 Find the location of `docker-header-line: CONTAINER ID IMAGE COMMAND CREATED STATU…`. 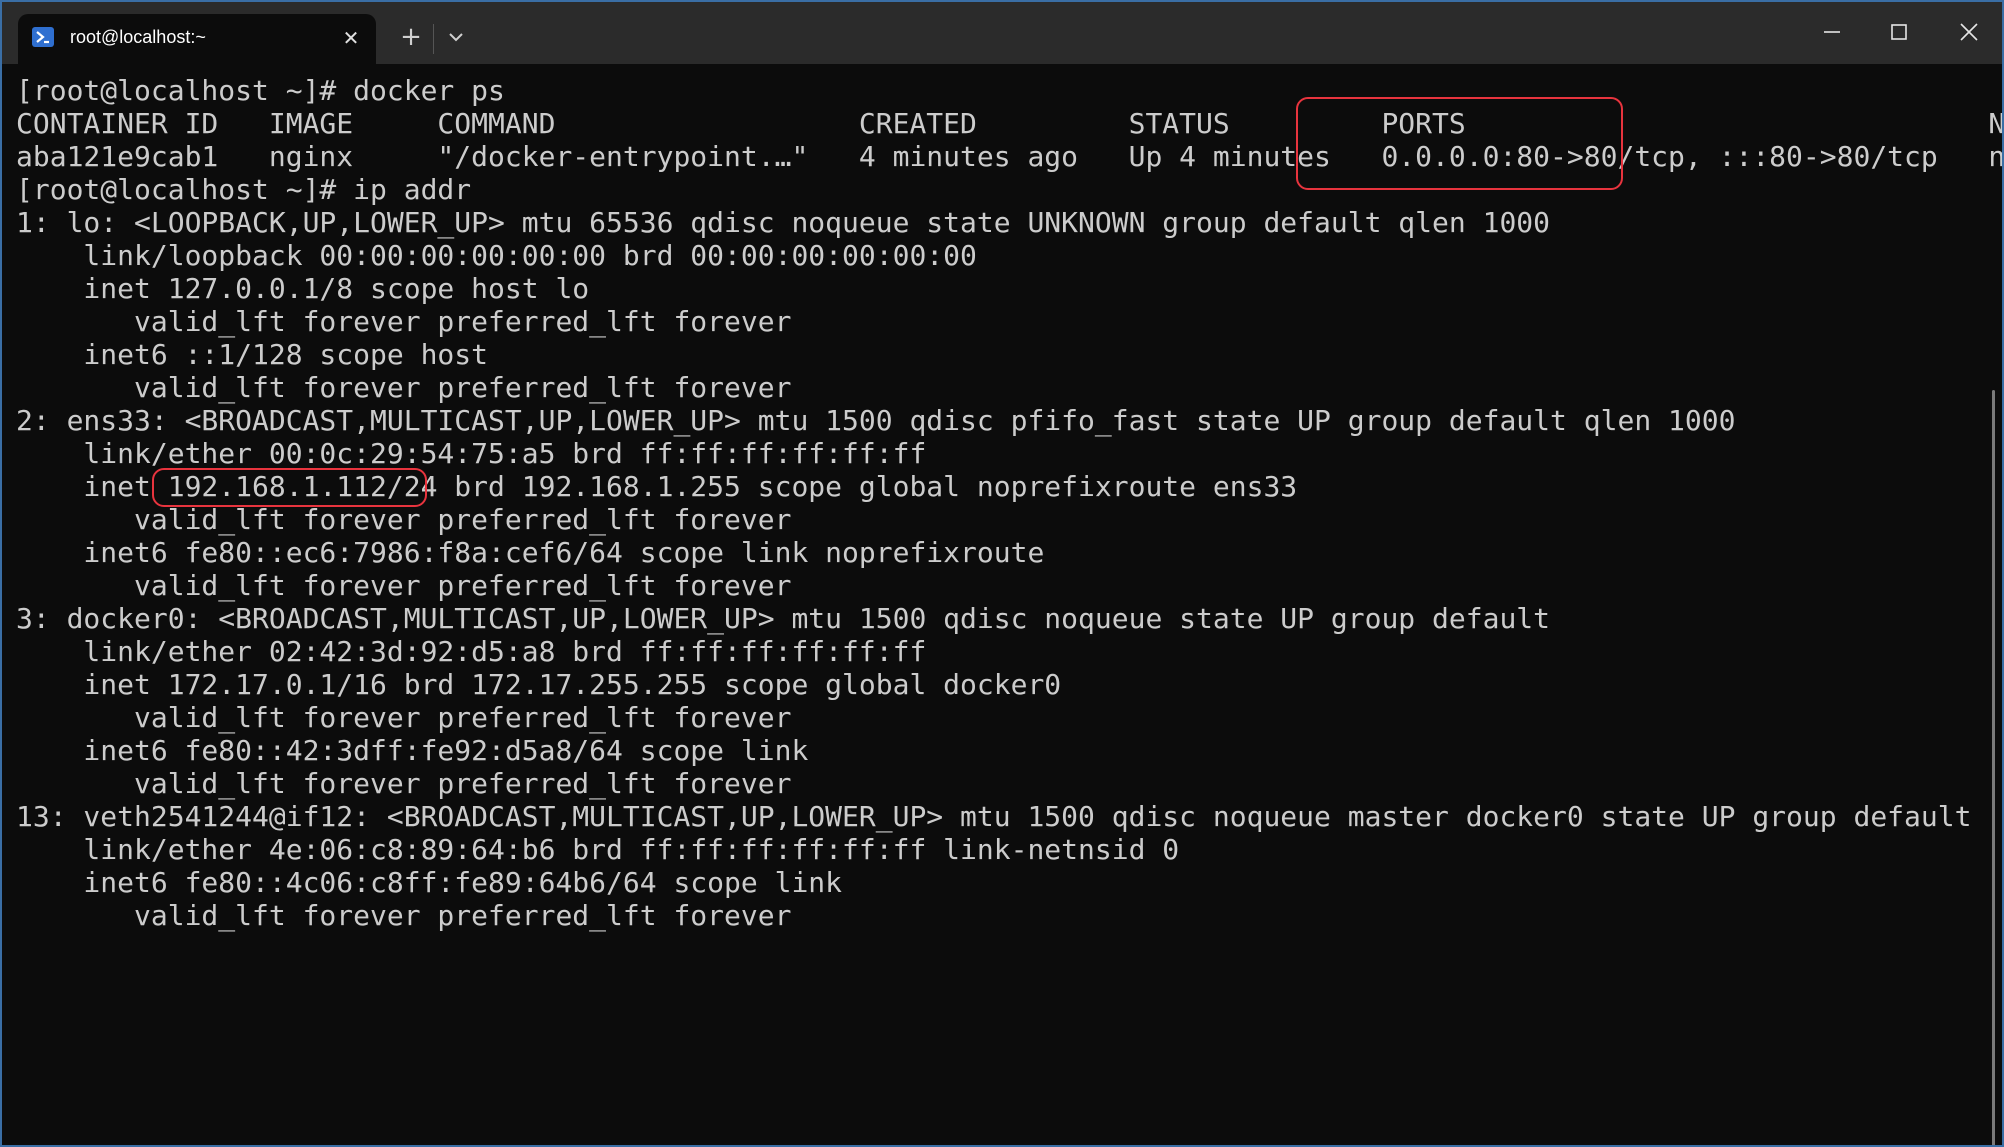

docker-header-line: CONTAINER ID IMAGE COMMAND CREATED STATU… is located at coordinates (1010, 123).